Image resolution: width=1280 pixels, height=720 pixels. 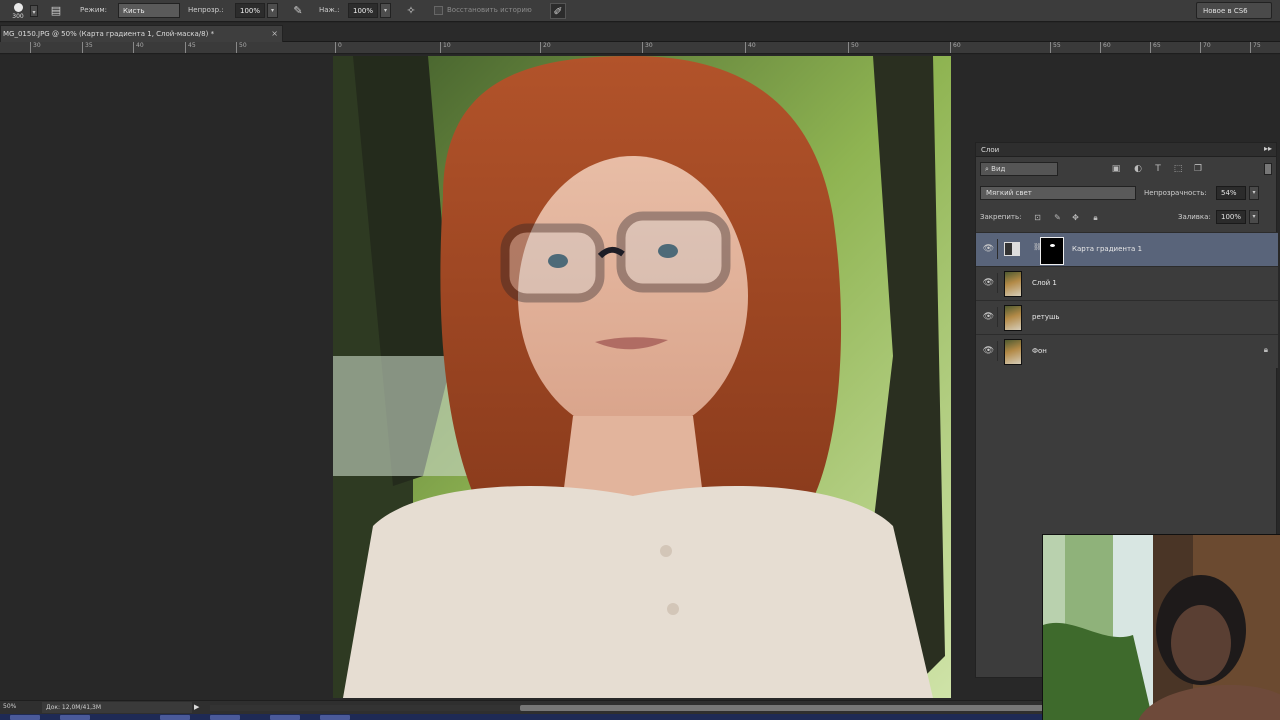 What do you see at coordinates (1268, 169) in the screenshot?
I see `filter-toggle` at bounding box center [1268, 169].